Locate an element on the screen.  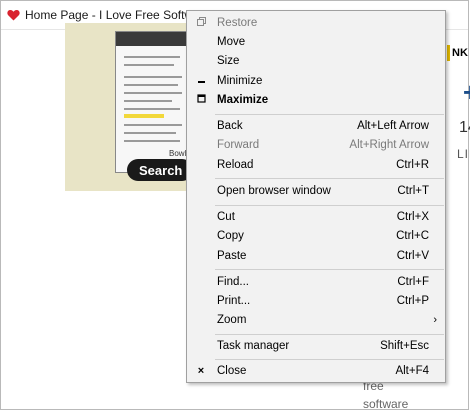
menu-item-close: × Close Alt+F4 is located at coordinates (316, 371).